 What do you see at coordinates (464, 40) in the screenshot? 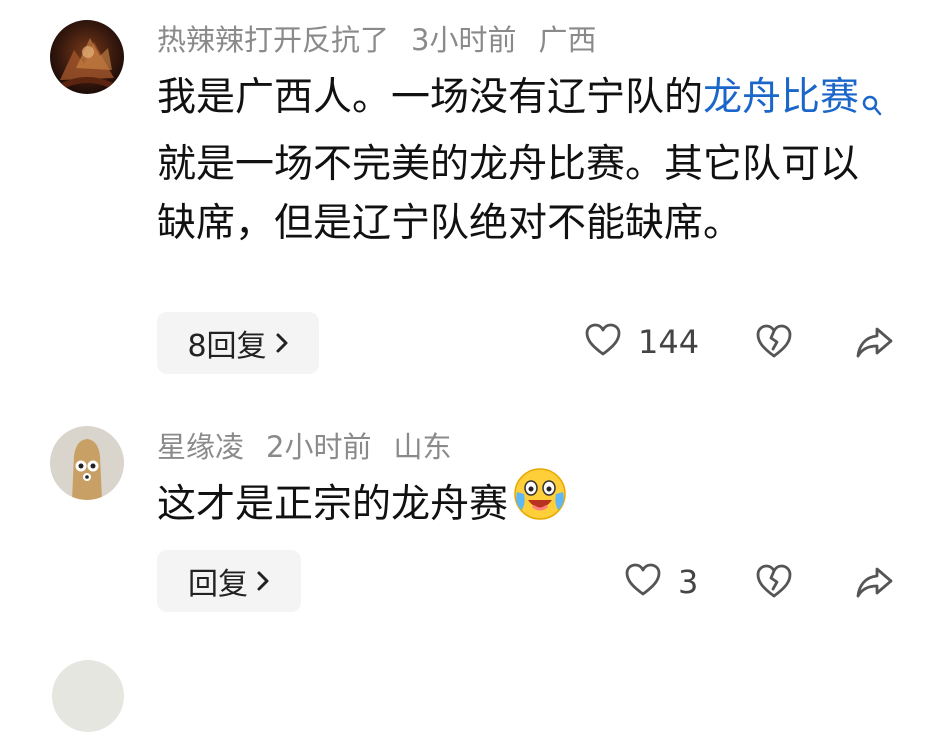
I see `timestamp: 3小时前` at bounding box center [464, 40].